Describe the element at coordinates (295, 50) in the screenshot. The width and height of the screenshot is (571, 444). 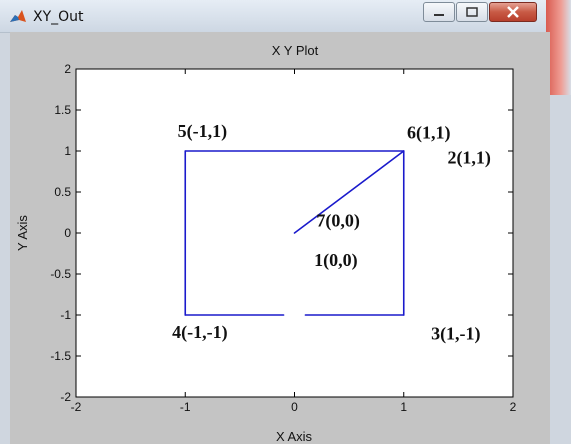
I see `plot-title: X Y Plot` at that location.